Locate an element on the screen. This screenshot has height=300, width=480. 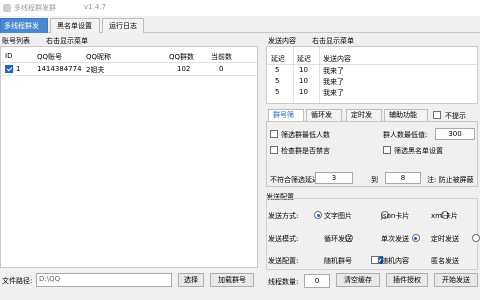
min-members-label: 筛选群最低人数 is located at coordinates (305, 135).